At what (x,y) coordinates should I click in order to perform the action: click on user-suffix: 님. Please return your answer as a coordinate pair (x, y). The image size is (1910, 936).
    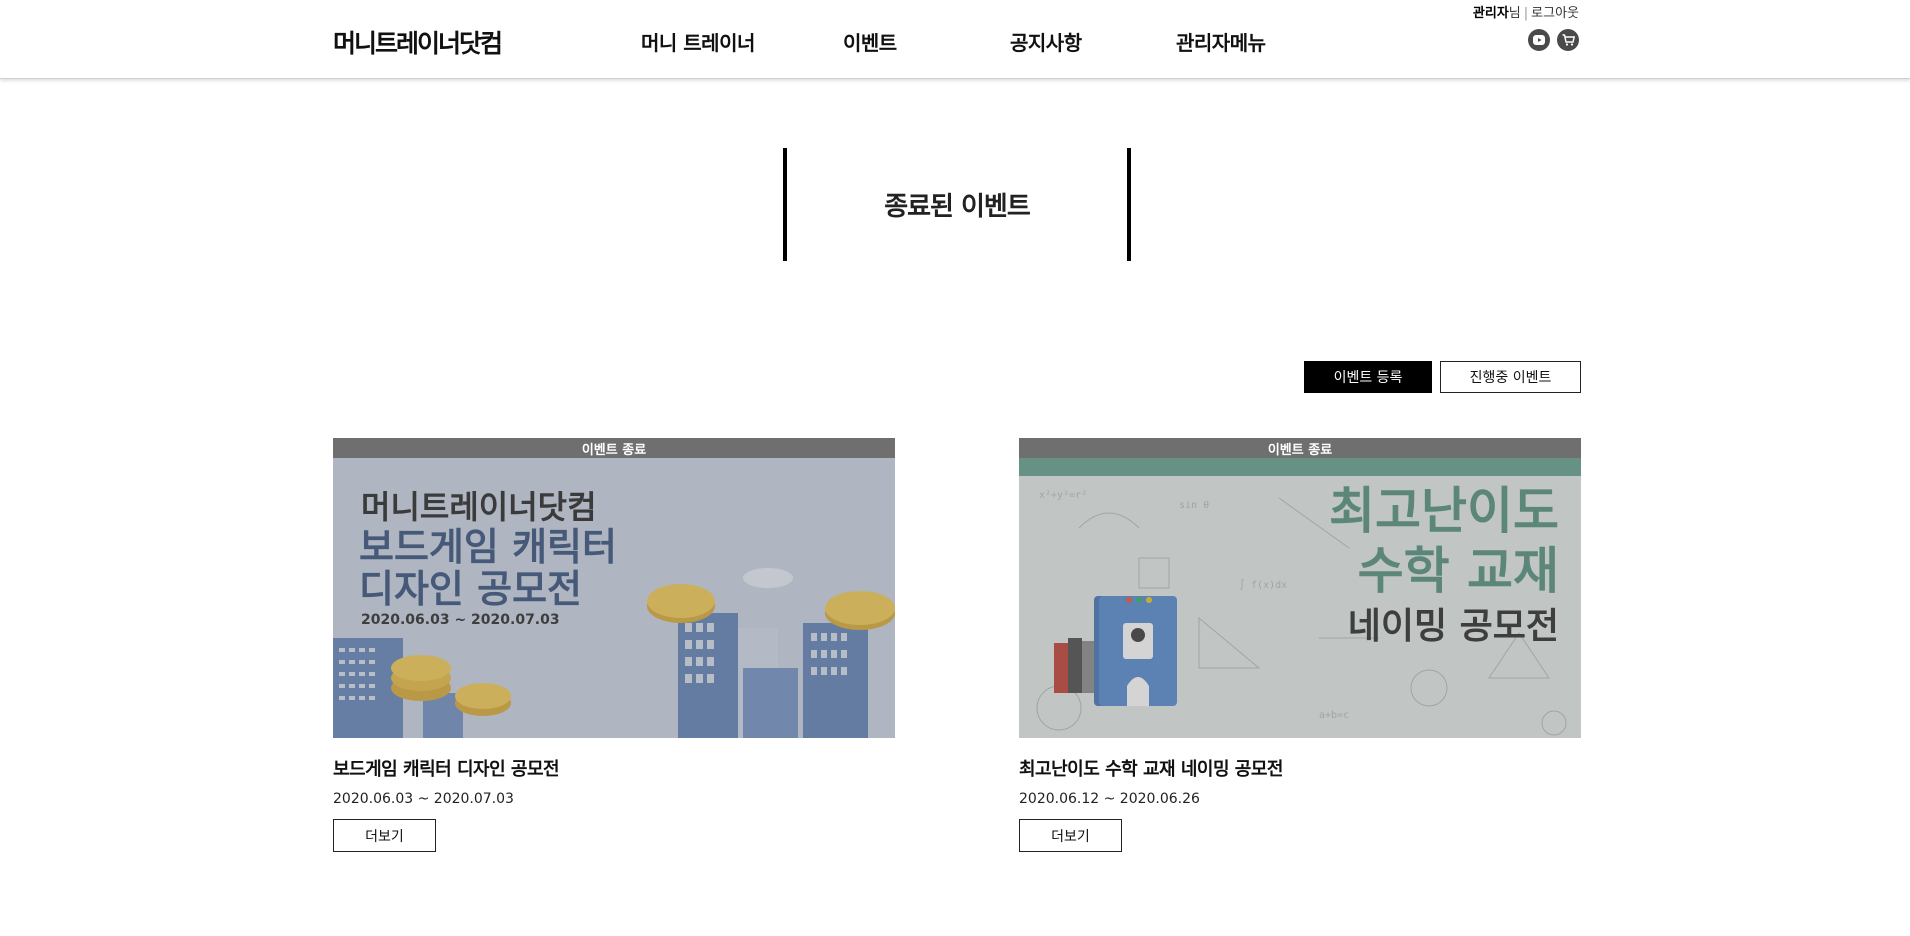
    Looking at the image, I should click on (1514, 13).